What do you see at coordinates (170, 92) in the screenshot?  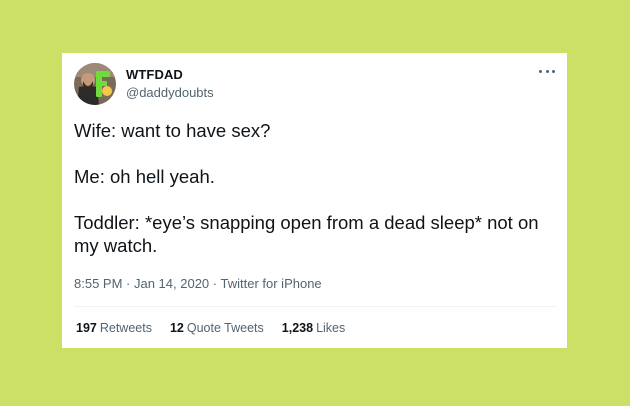 I see `author-handle: @daddydoubts` at bounding box center [170, 92].